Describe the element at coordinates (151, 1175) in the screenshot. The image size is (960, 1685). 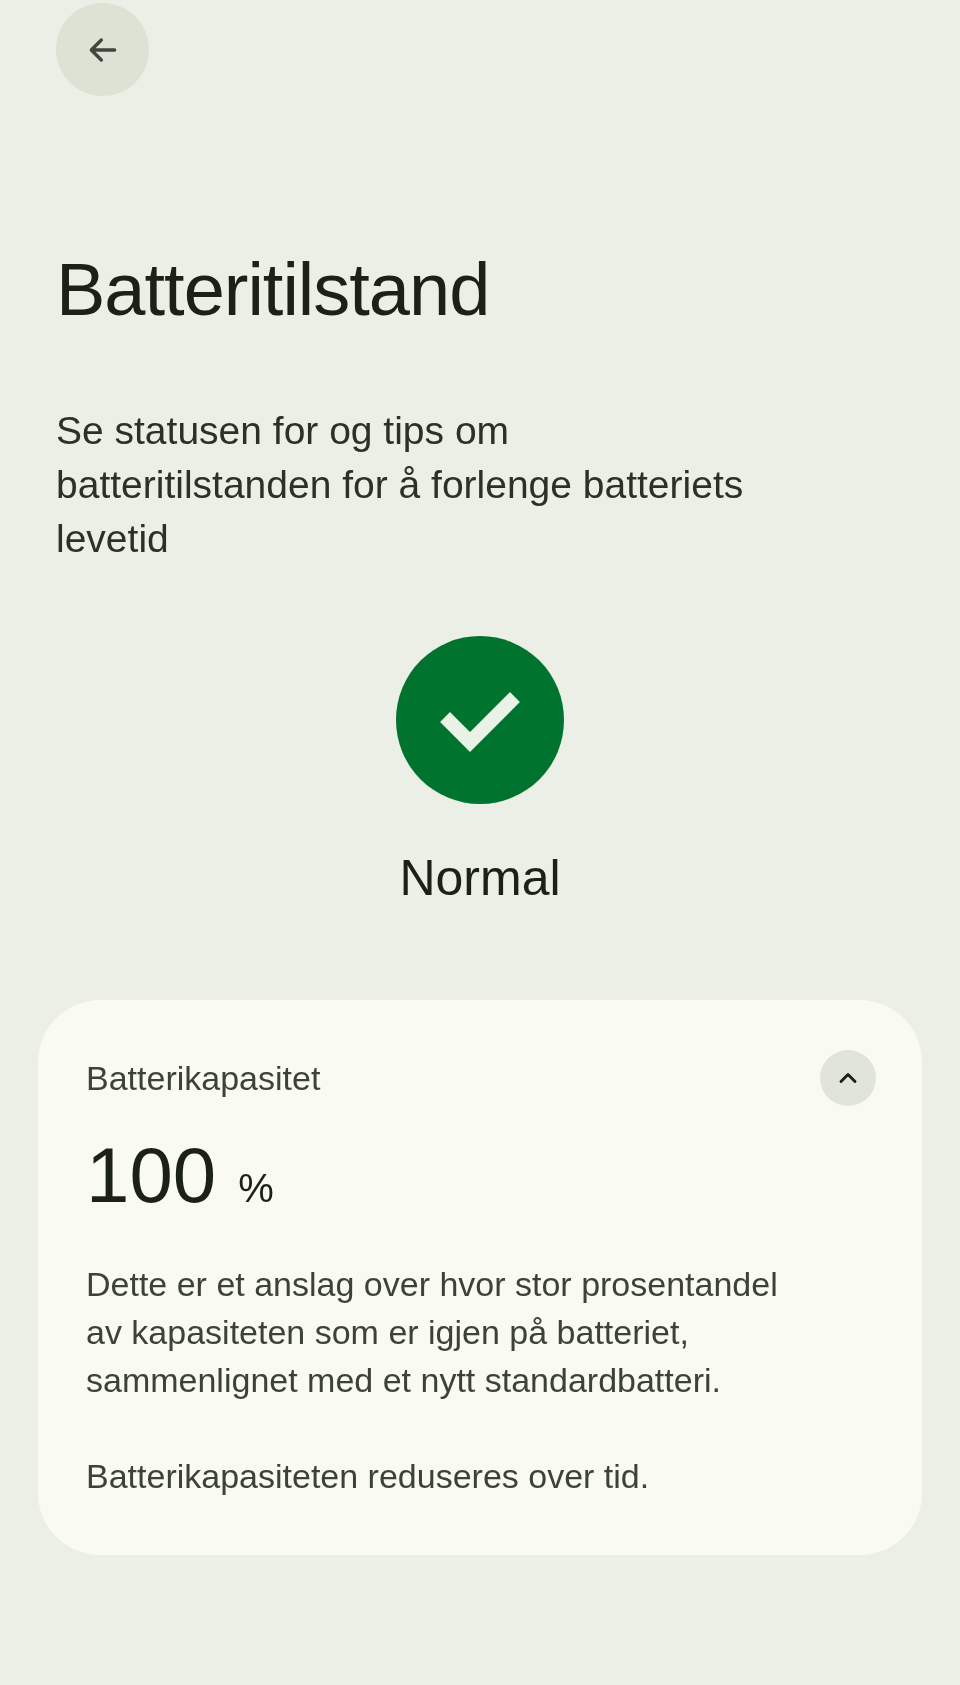
I see `capacity-value: 100` at that location.